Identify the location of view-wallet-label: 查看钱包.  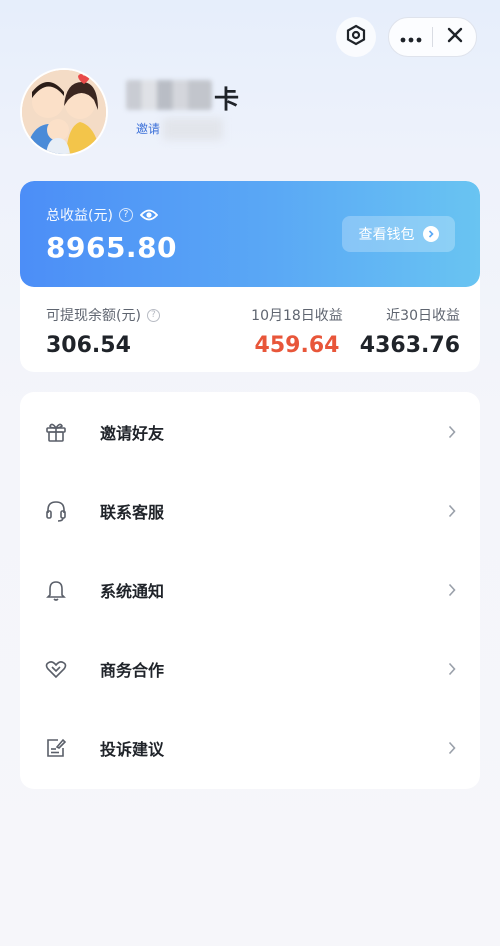
(386, 235).